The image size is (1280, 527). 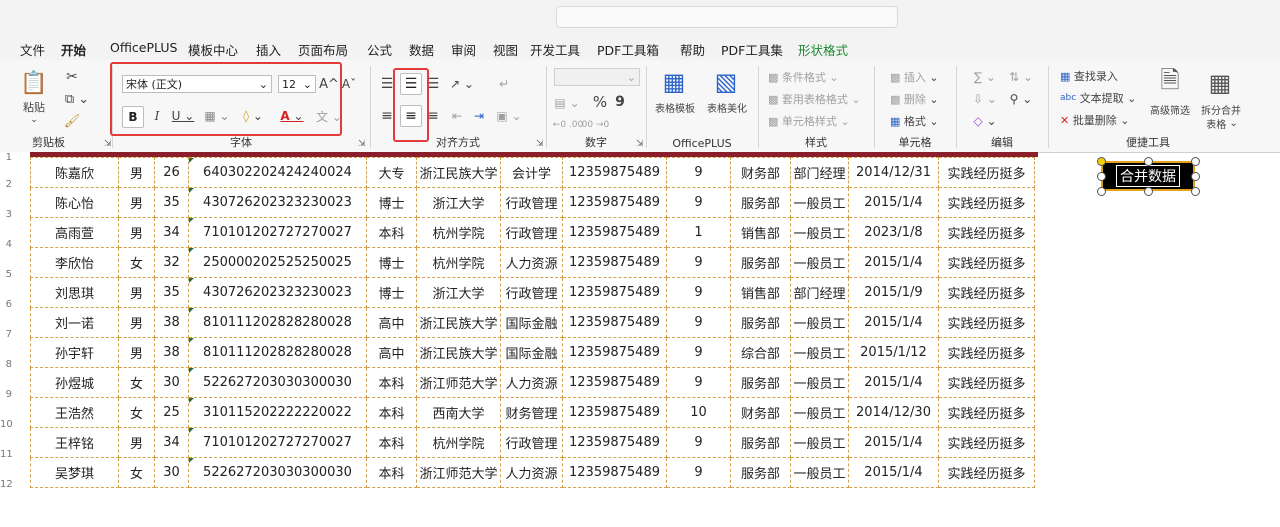 What do you see at coordinates (6, 334) in the screenshot?
I see `row-number: 7` at bounding box center [6, 334].